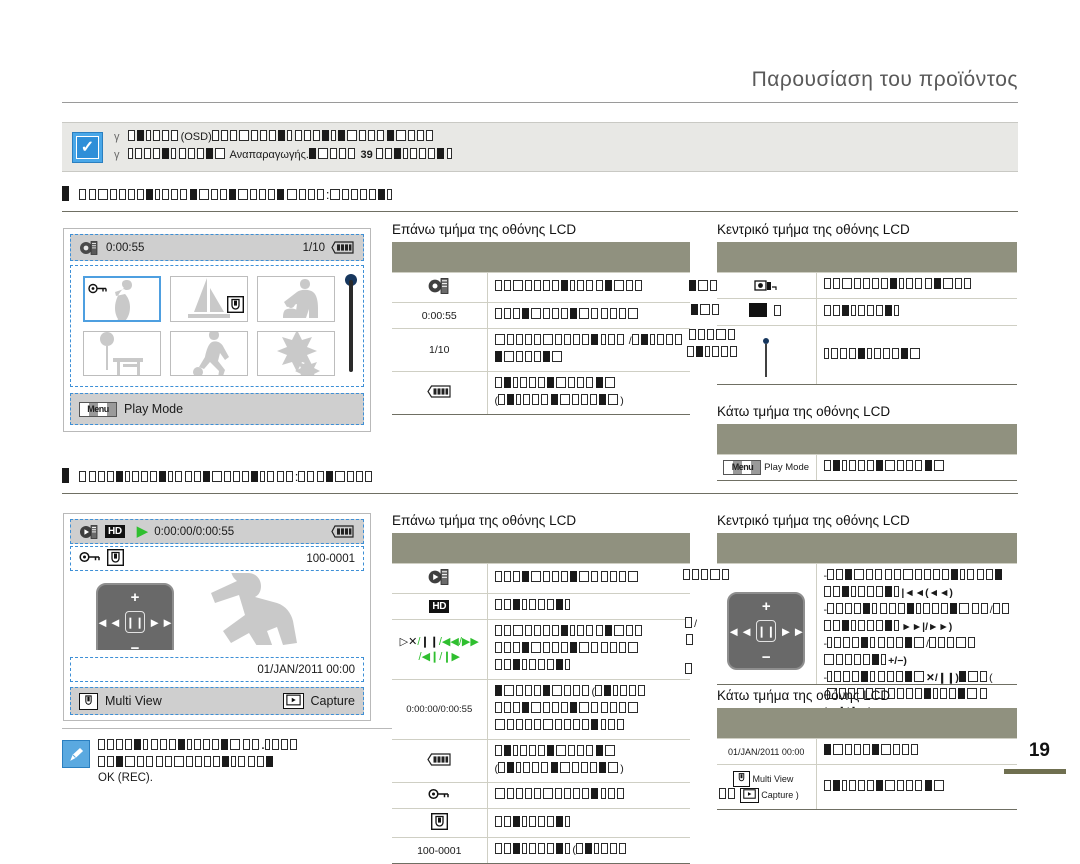  What do you see at coordinates (135, 645) in the screenshot?
I see `pad-minus: −` at bounding box center [135, 645].